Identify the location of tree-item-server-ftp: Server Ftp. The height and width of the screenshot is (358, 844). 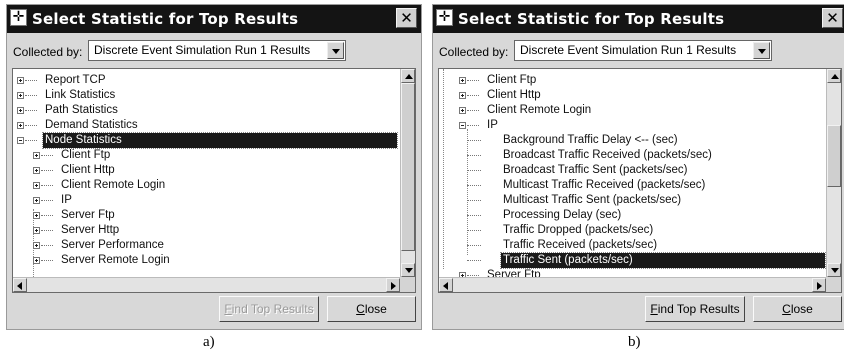
(75, 215).